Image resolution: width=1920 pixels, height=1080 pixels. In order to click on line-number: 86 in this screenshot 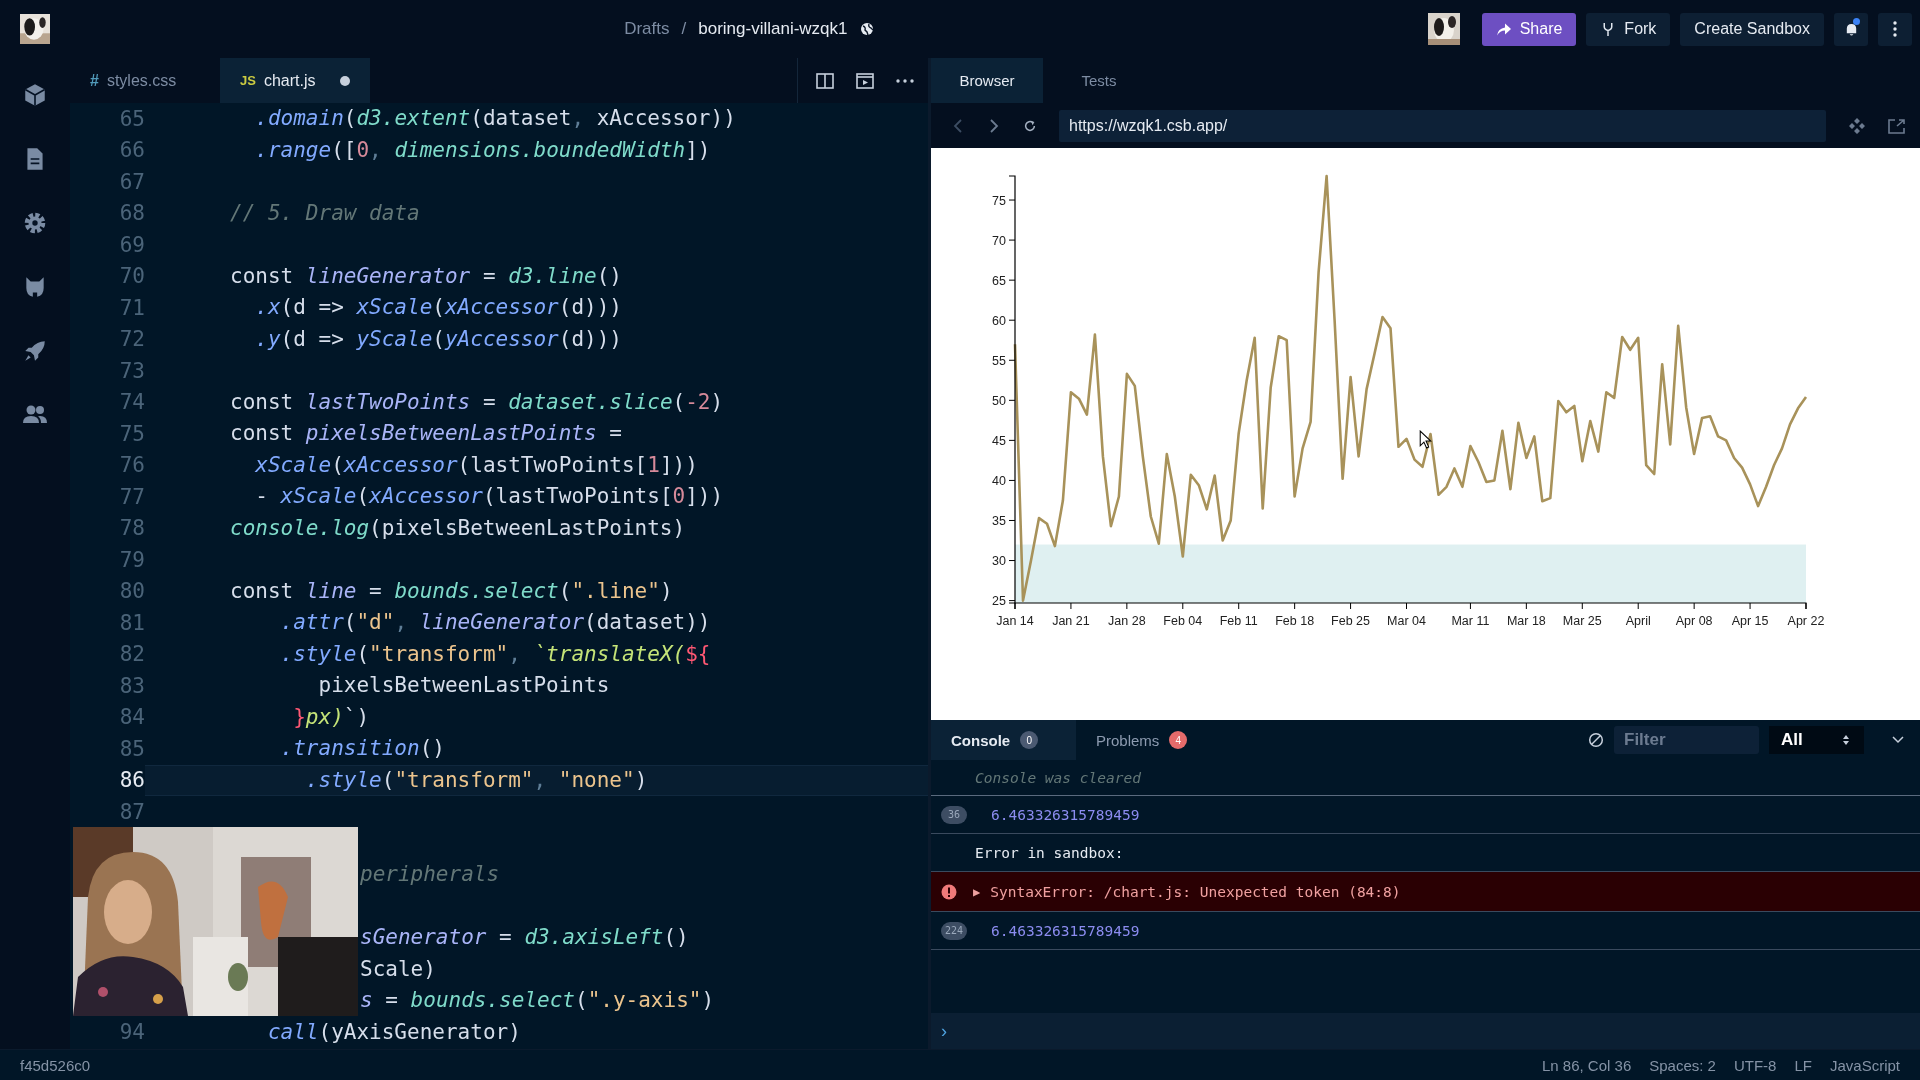, I will do `click(132, 780)`.